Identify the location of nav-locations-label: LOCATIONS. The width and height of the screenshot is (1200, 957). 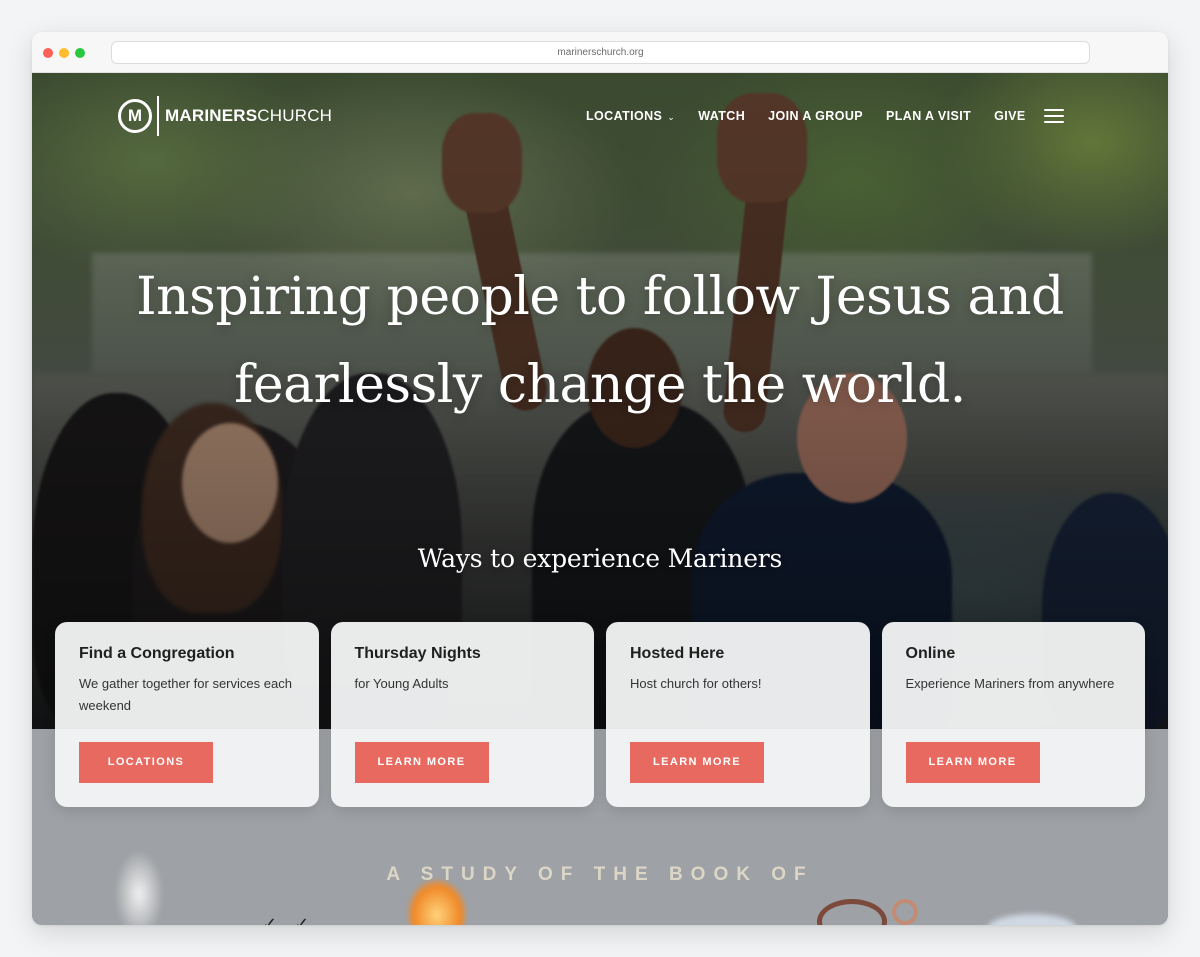
(624, 116).